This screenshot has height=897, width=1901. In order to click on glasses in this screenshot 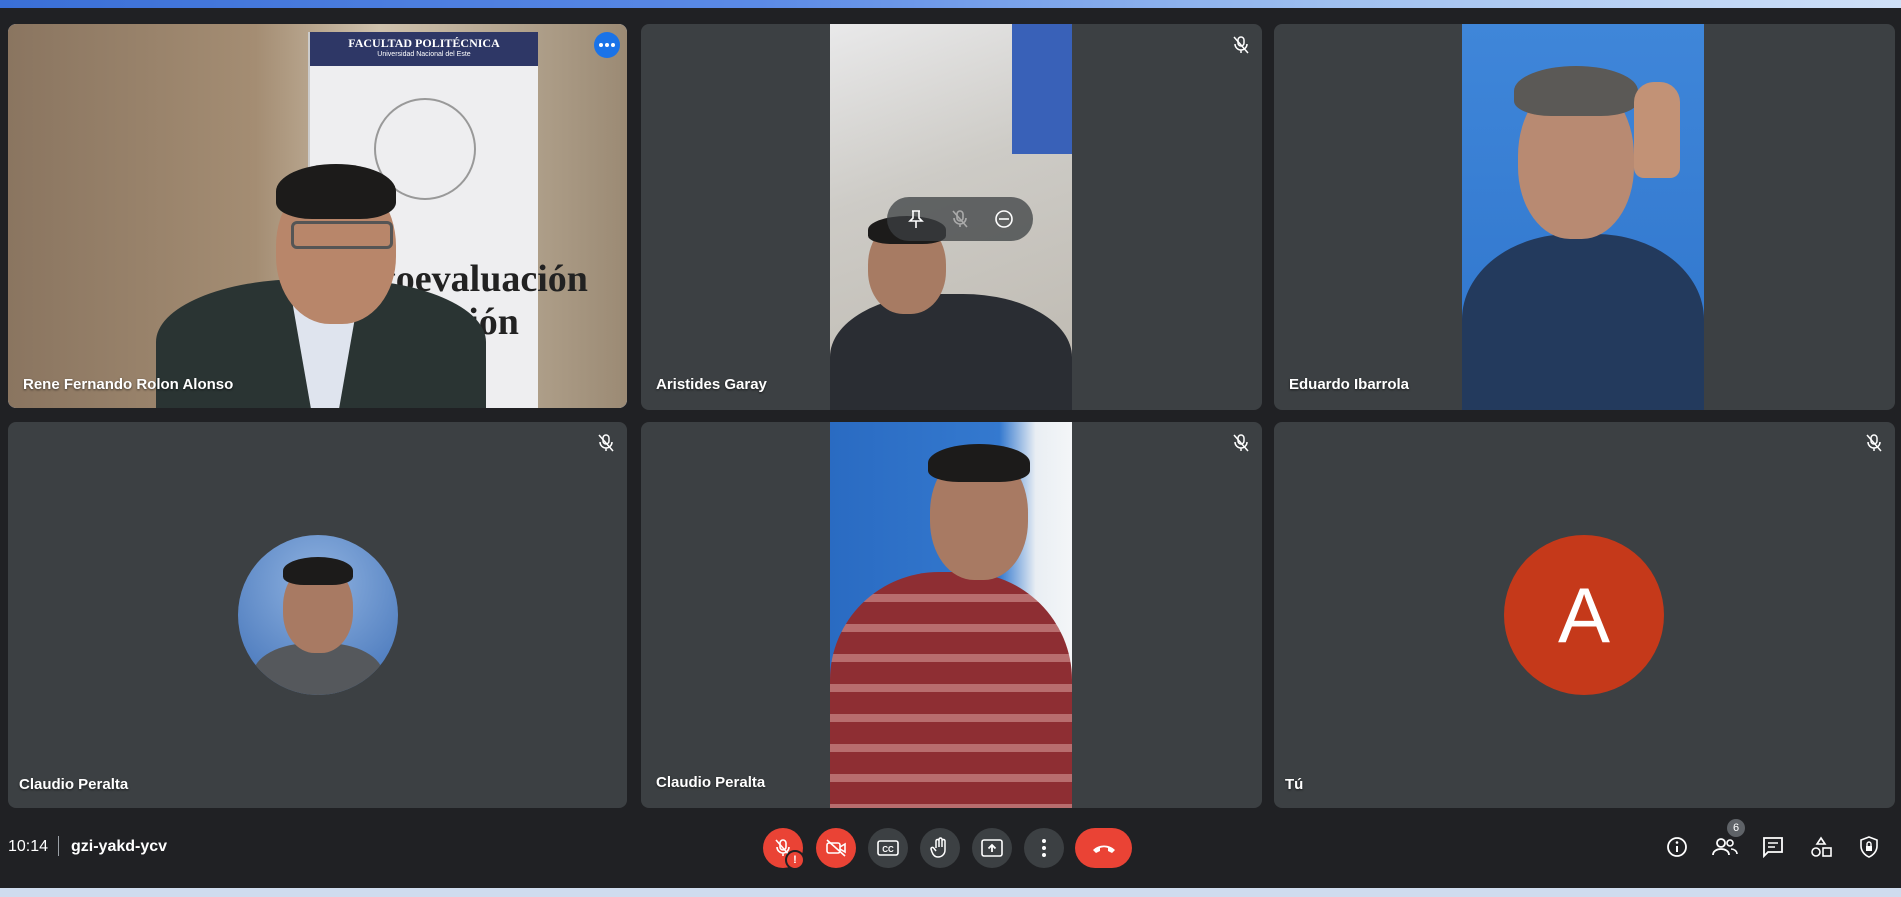, I will do `click(342, 235)`.